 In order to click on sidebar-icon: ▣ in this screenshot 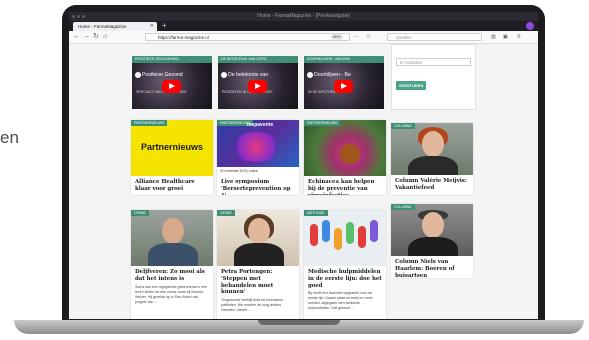, I will do `click(505, 37)`.